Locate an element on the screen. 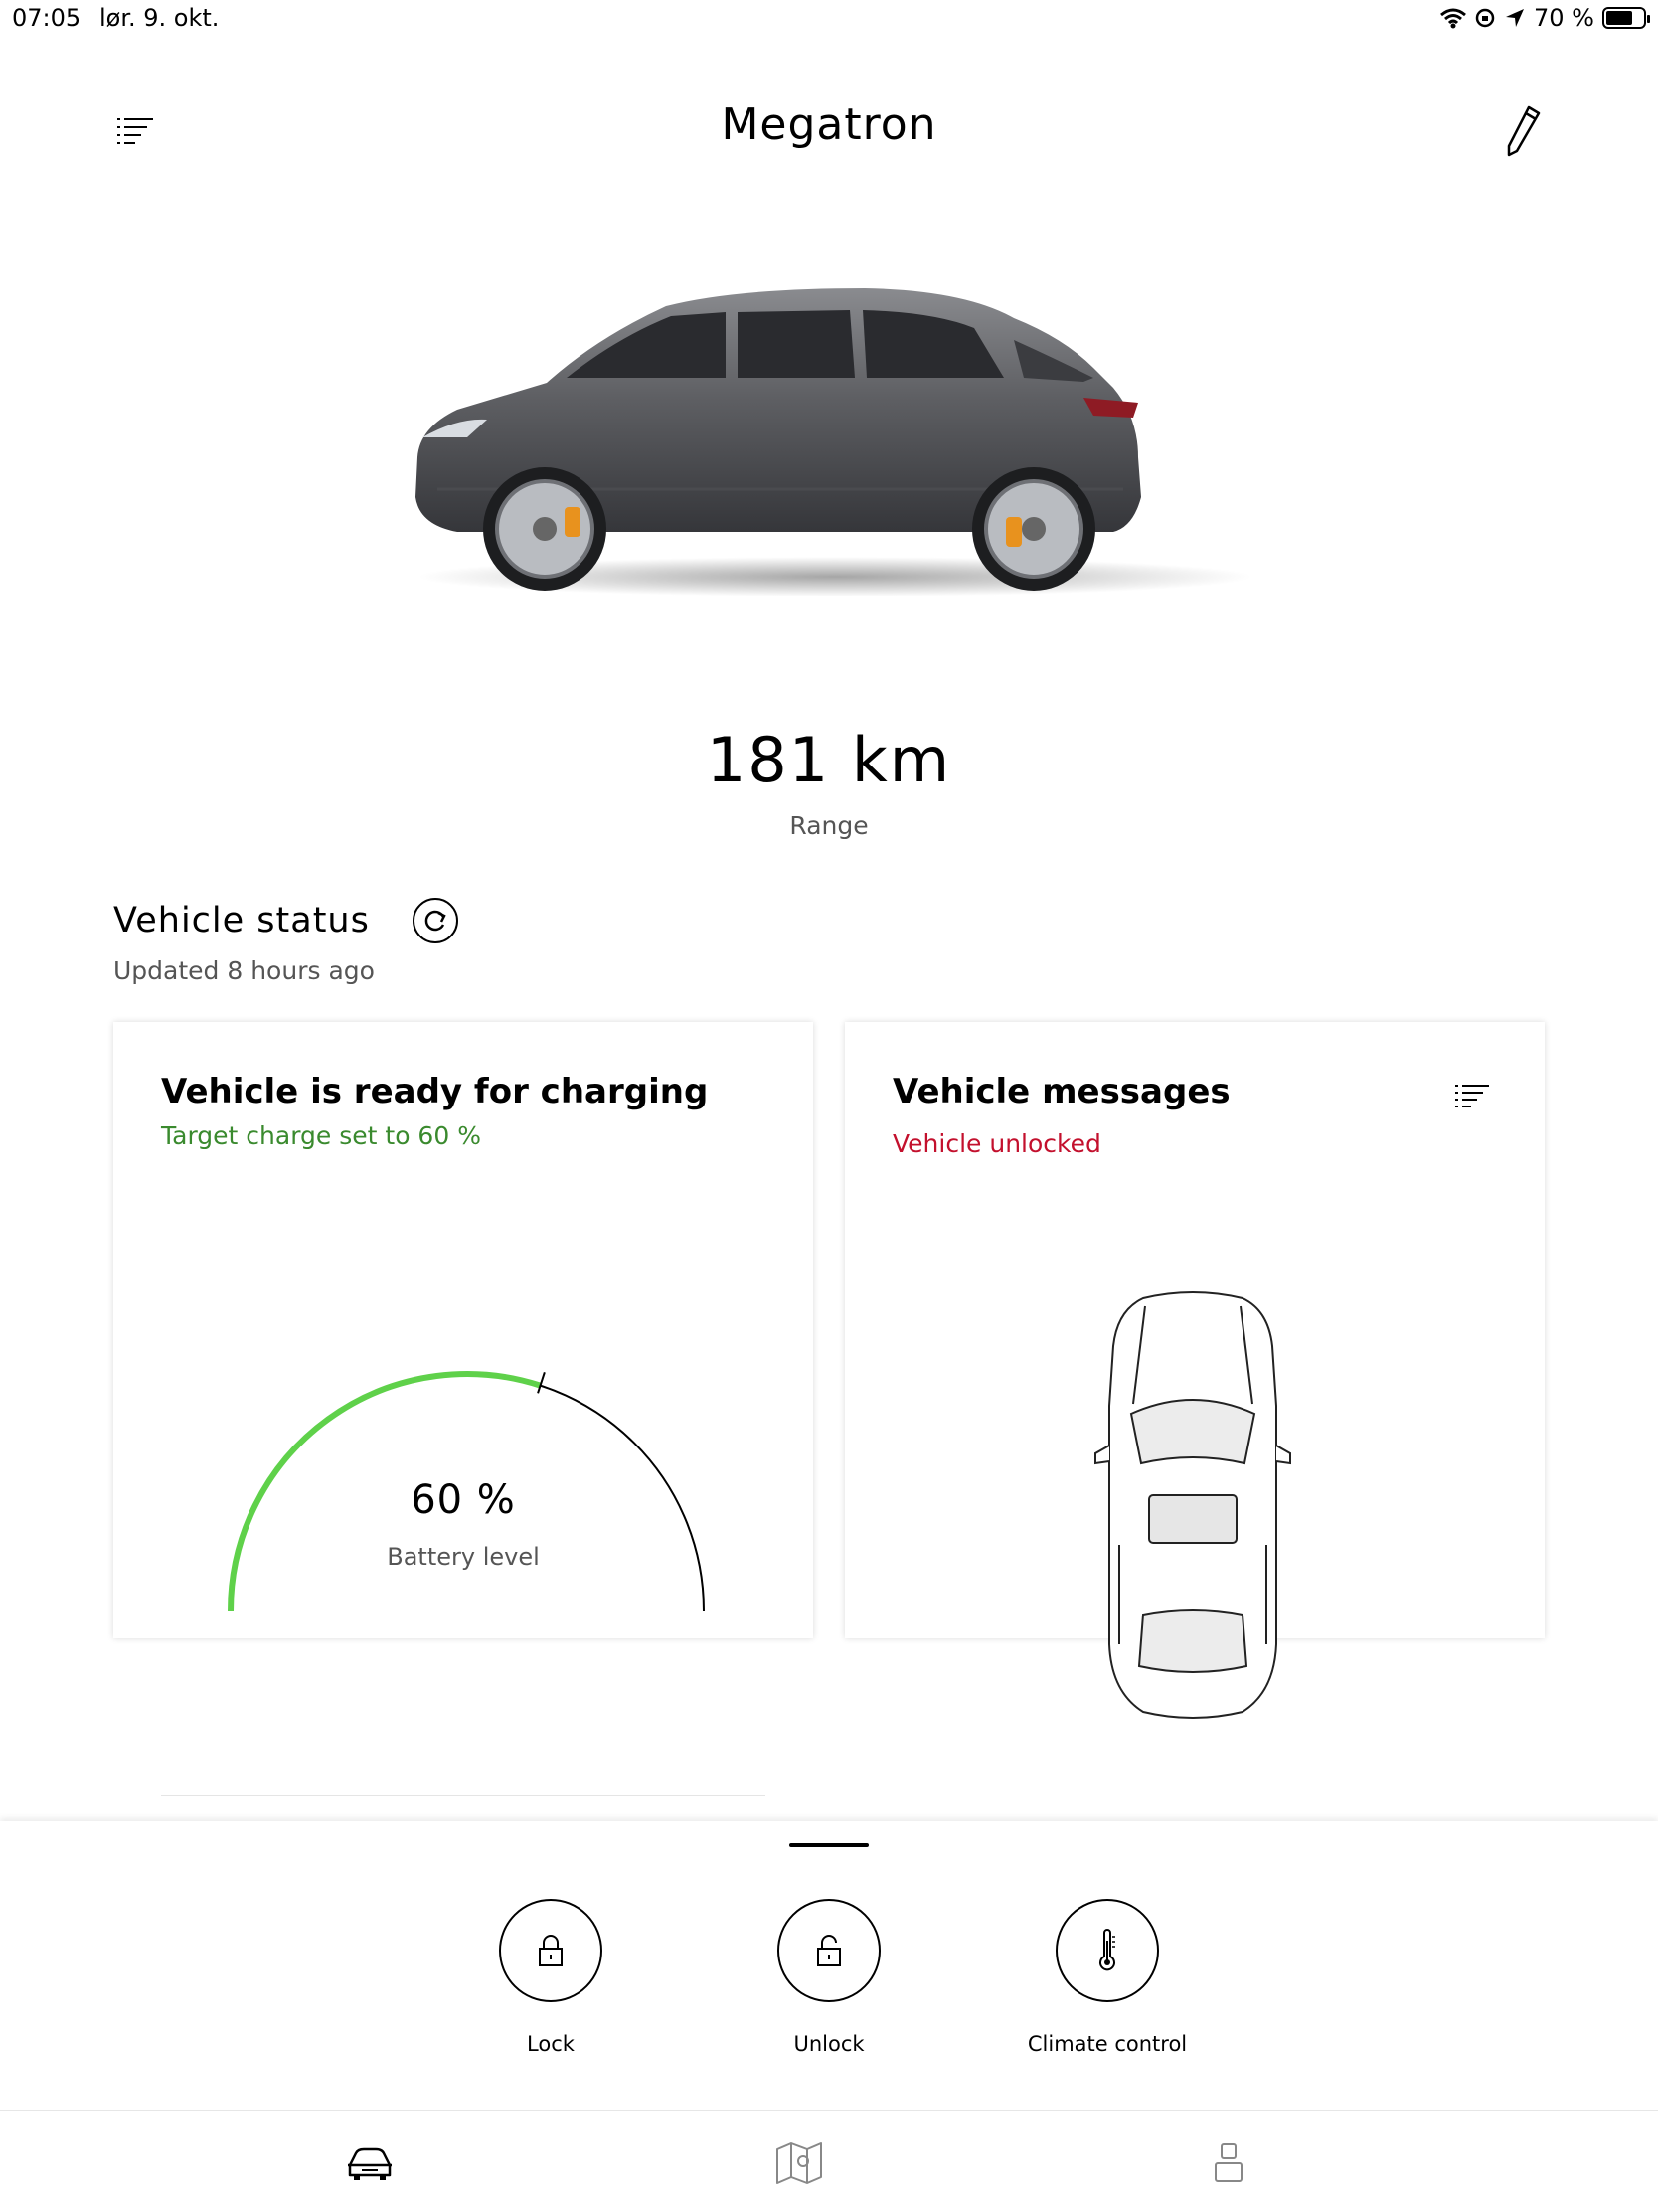 The width and height of the screenshot is (1658, 2212). wifi-icon is located at coordinates (1453, 19).